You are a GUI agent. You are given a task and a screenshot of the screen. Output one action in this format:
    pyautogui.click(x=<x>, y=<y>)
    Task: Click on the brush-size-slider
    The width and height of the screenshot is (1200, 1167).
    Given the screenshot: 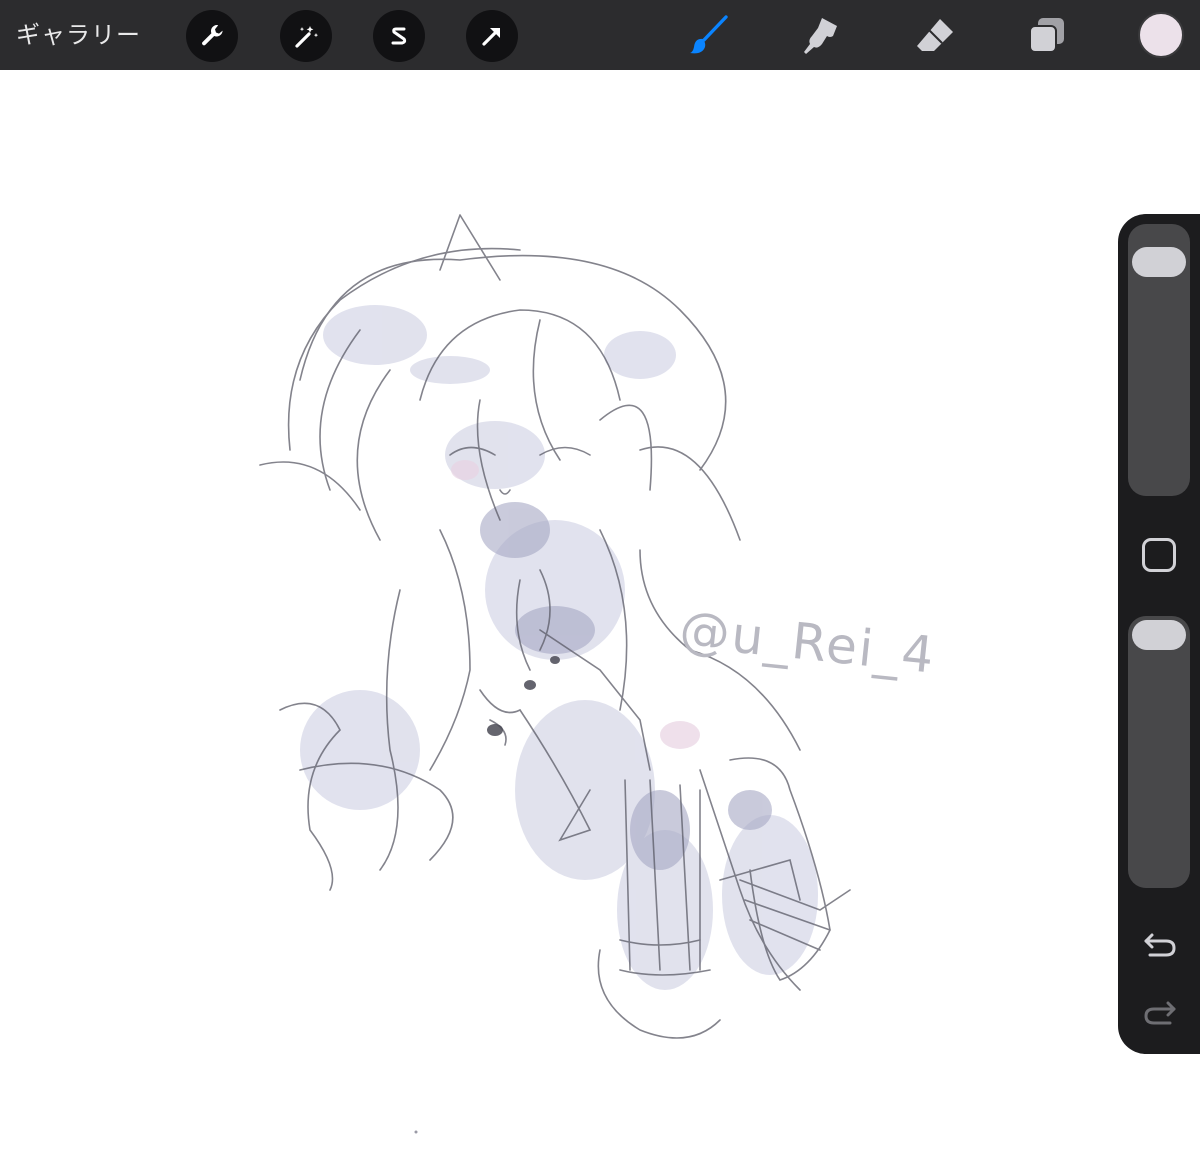 What is the action you would take?
    pyautogui.click(x=1159, y=360)
    